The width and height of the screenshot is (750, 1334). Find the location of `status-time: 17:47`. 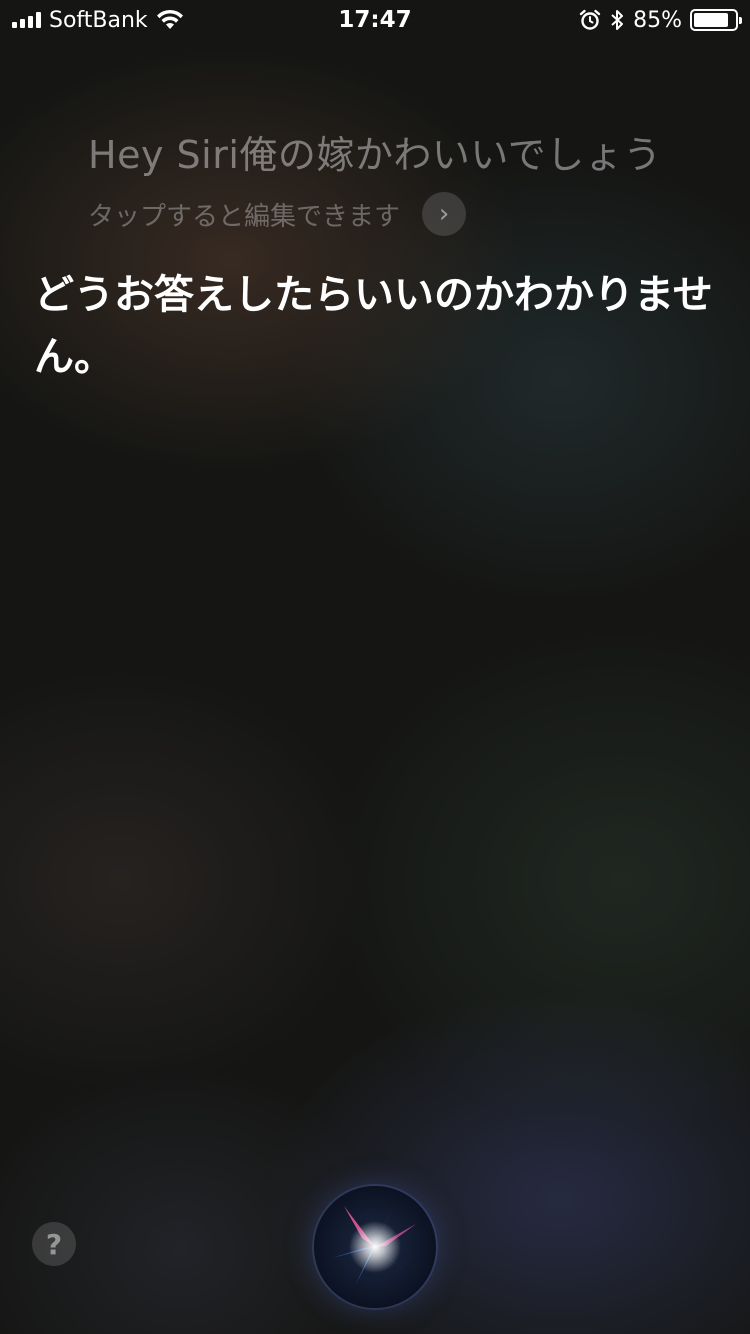

status-time: 17:47 is located at coordinates (375, 20).